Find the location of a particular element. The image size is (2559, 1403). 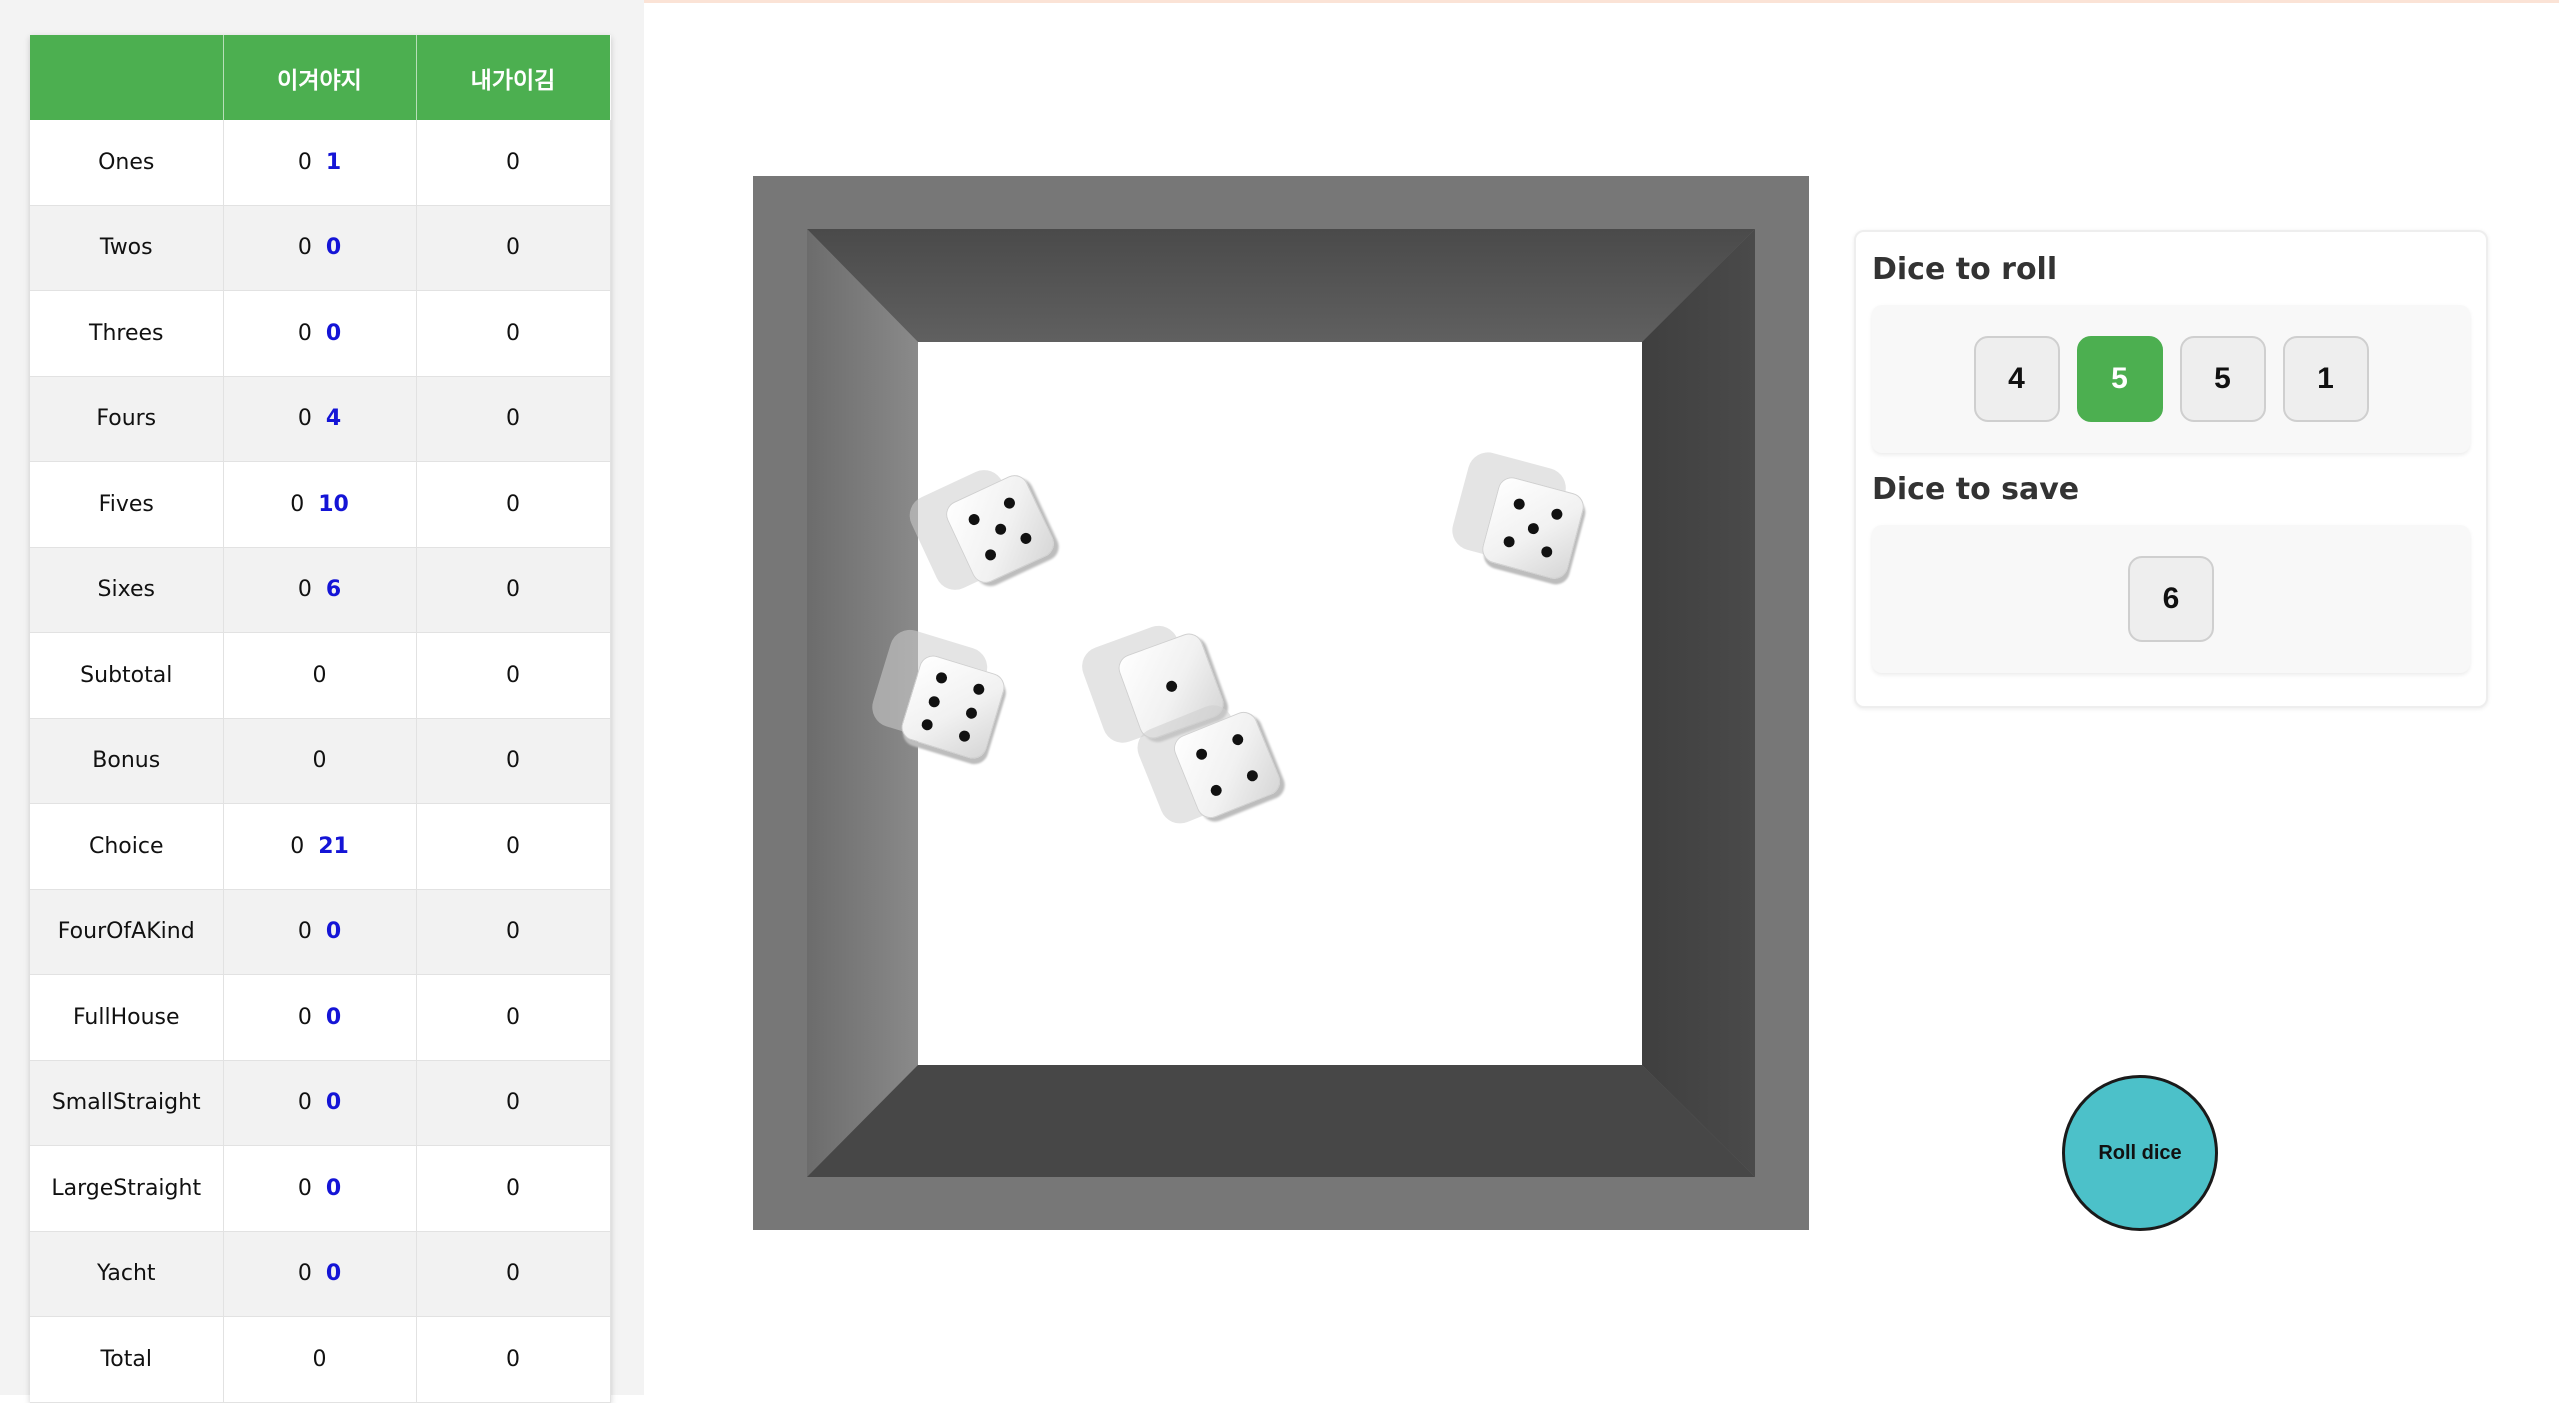

score-row: Fours 0 4 0 is located at coordinates (320, 419).